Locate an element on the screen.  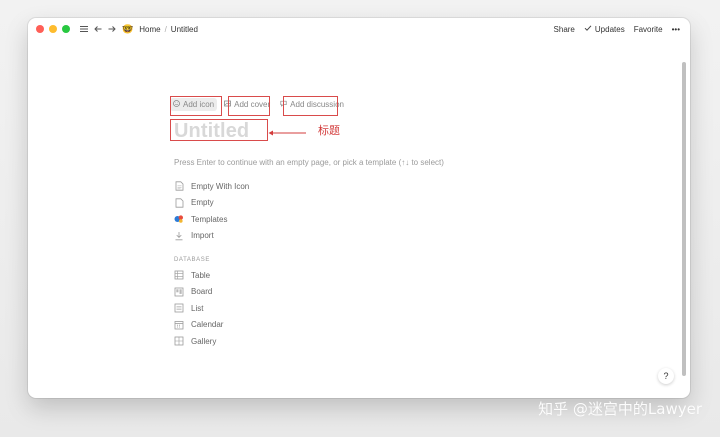
menu-item-label: Empty With Icon is located at coordinates (220, 186).